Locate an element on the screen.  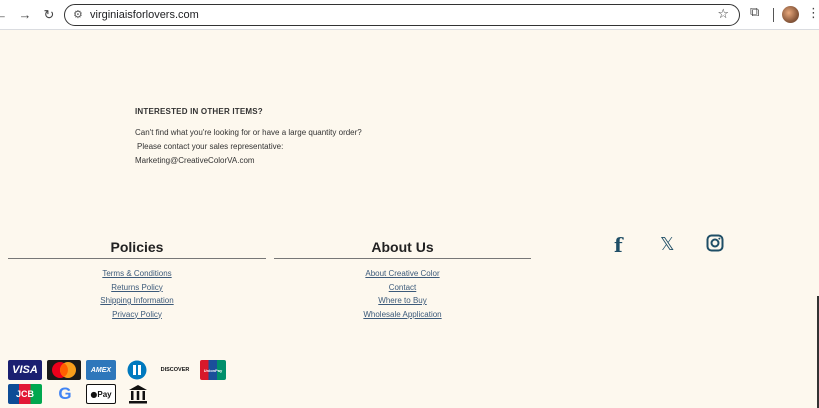
profile-avatar is located at coordinates (790, 14).